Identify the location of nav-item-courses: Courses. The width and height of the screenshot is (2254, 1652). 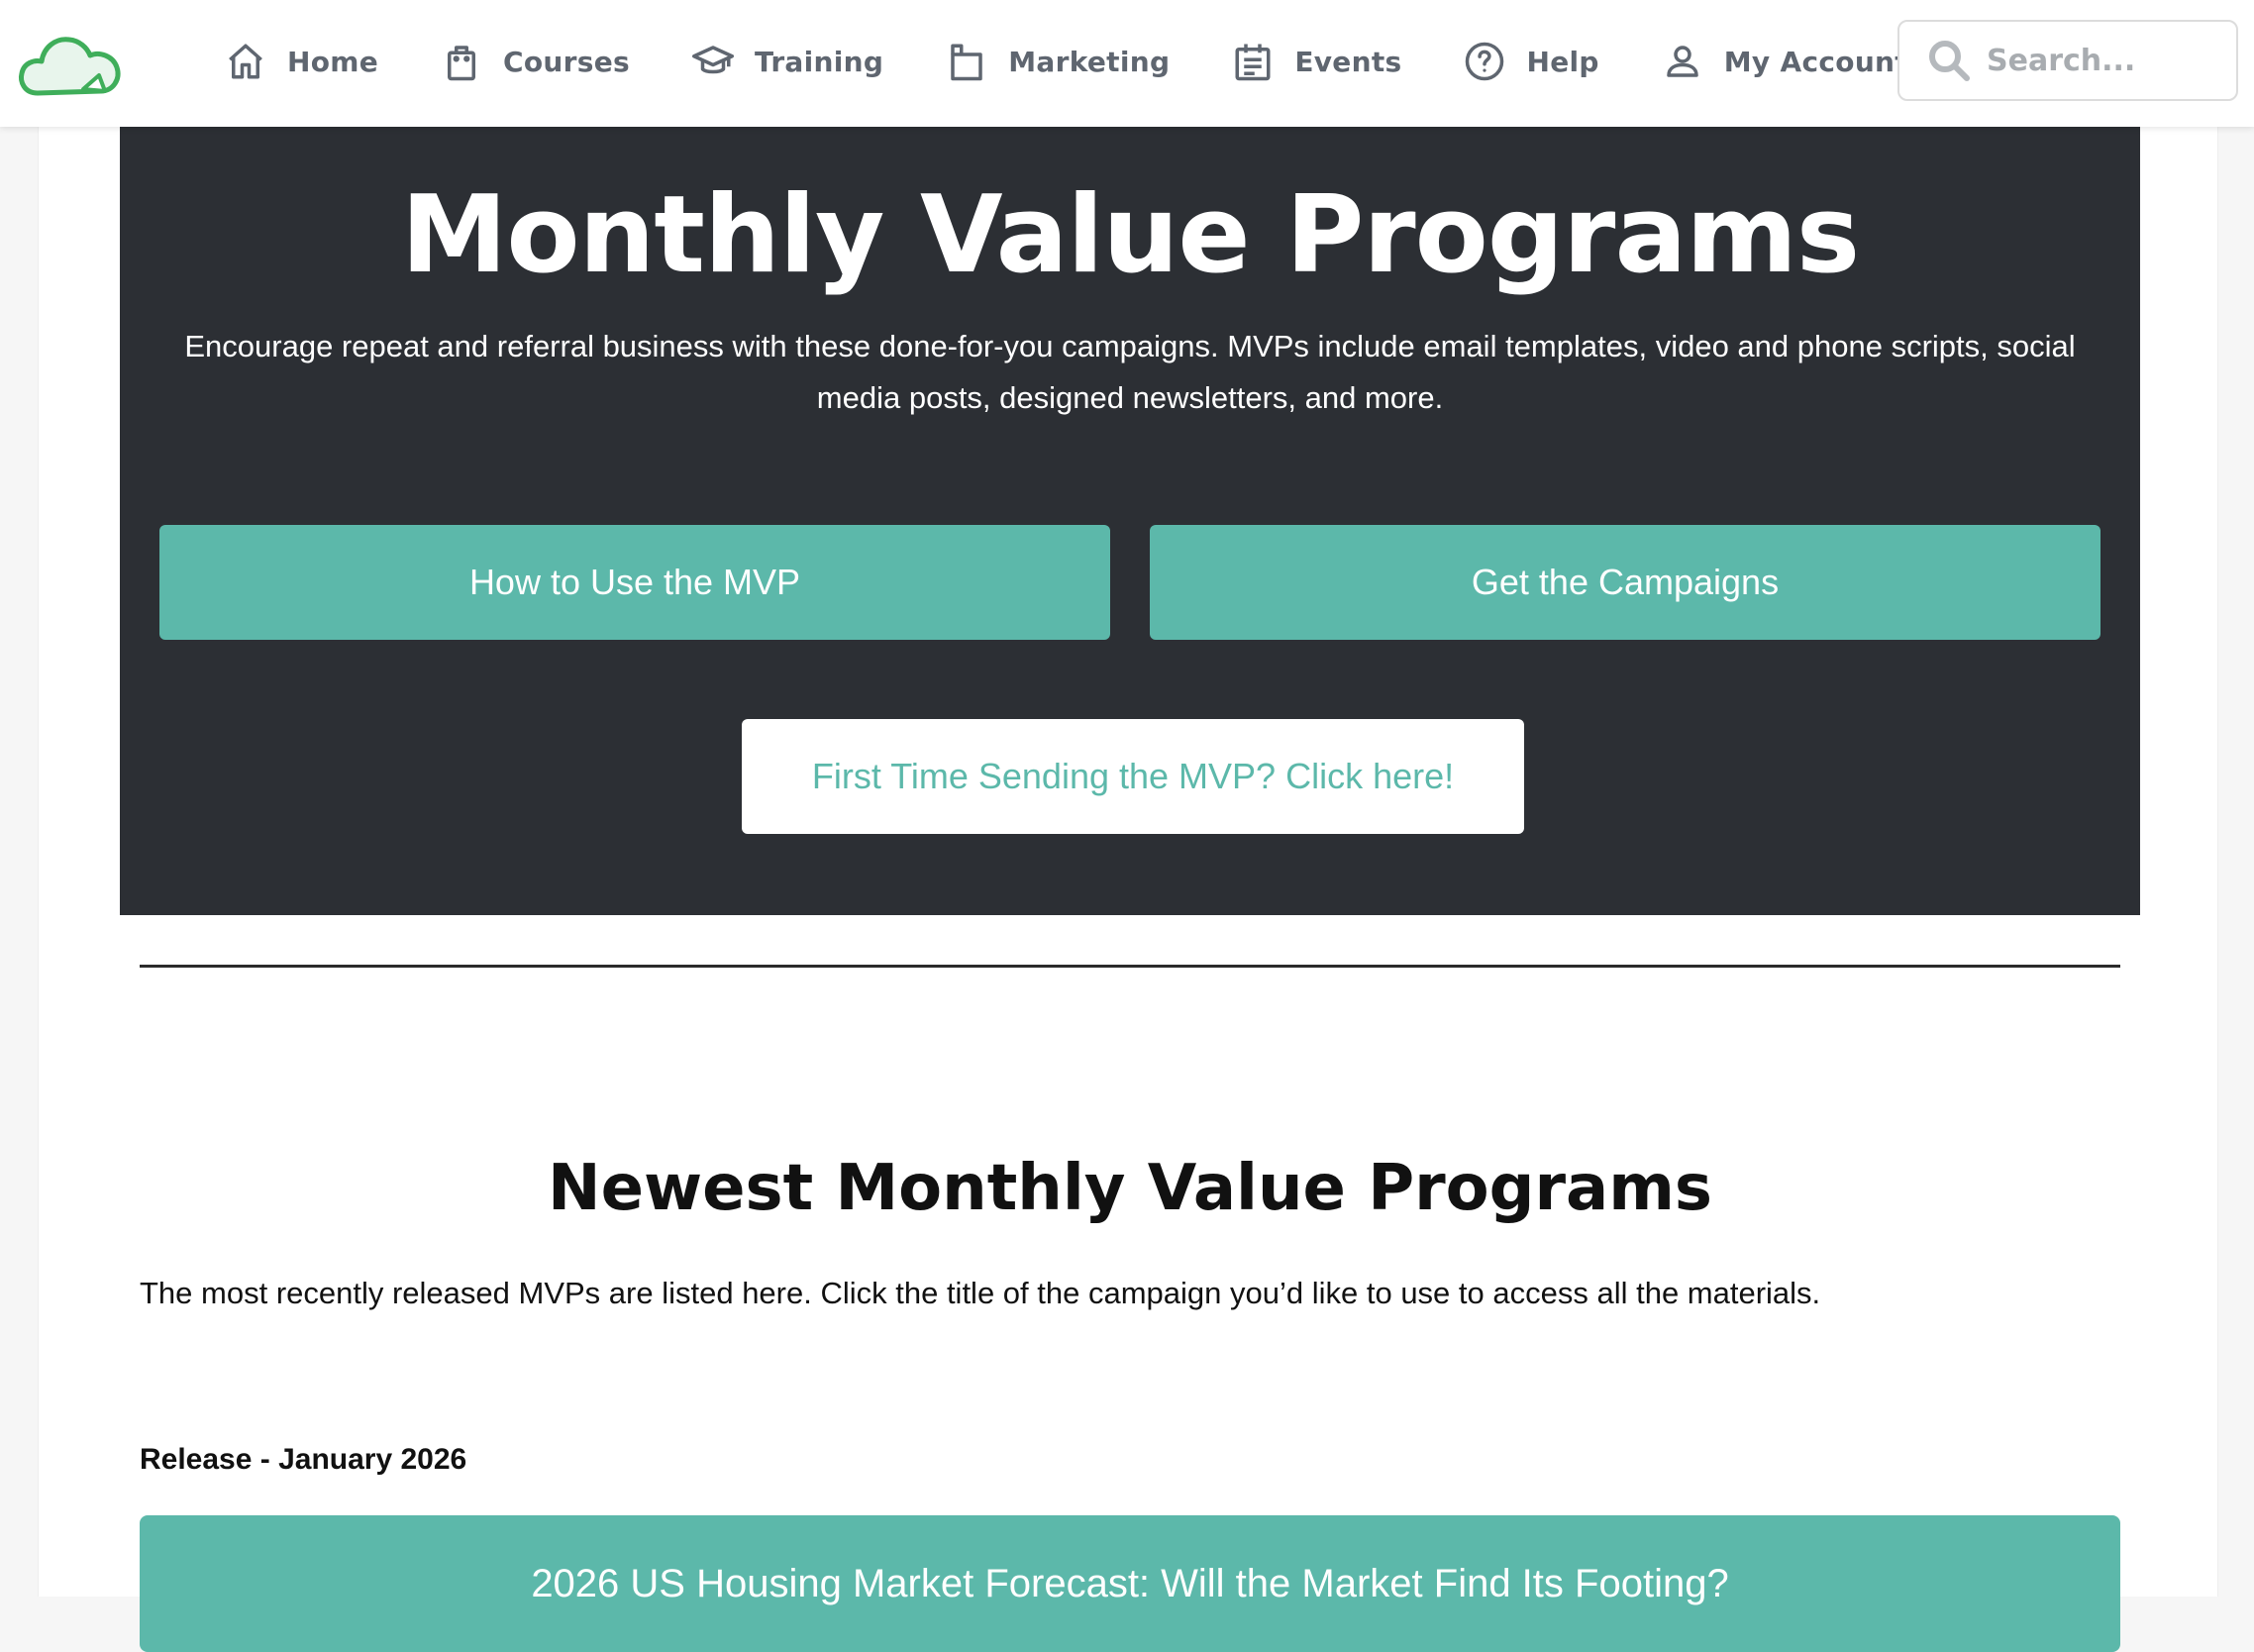
(535, 62).